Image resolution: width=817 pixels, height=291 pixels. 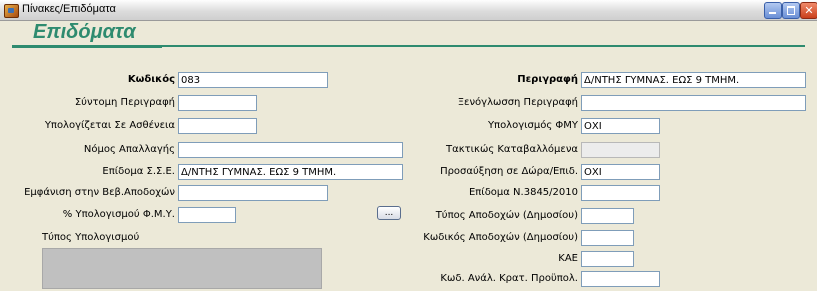 I want to click on window-title: Πίνακες/Επιδόματα, so click(x=69, y=9).